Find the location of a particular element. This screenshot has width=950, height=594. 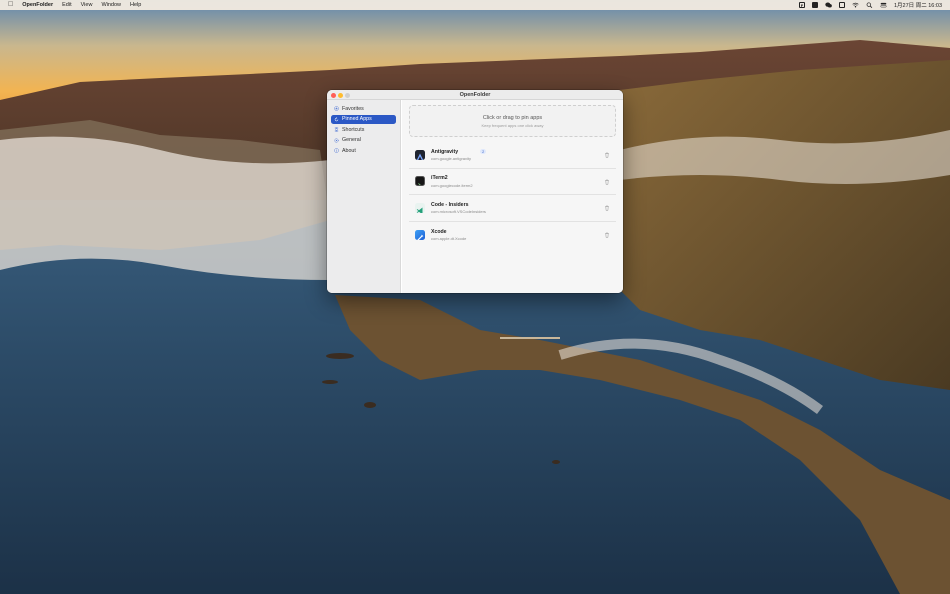

info-icon is located at coordinates (336, 151).